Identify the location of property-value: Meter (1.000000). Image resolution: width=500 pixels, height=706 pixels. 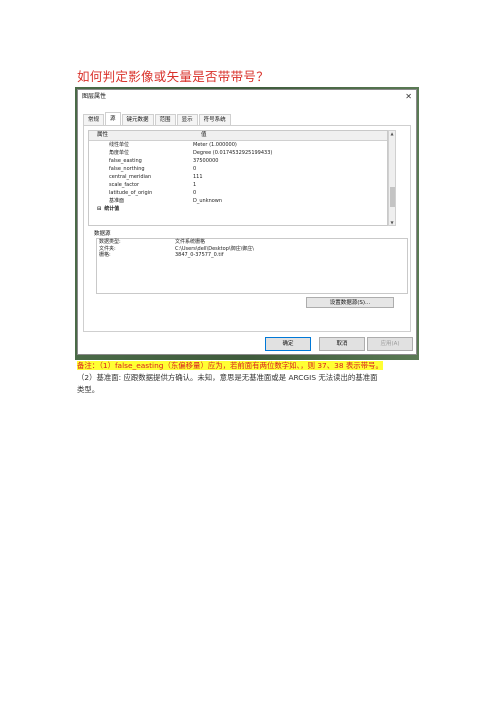
(215, 145).